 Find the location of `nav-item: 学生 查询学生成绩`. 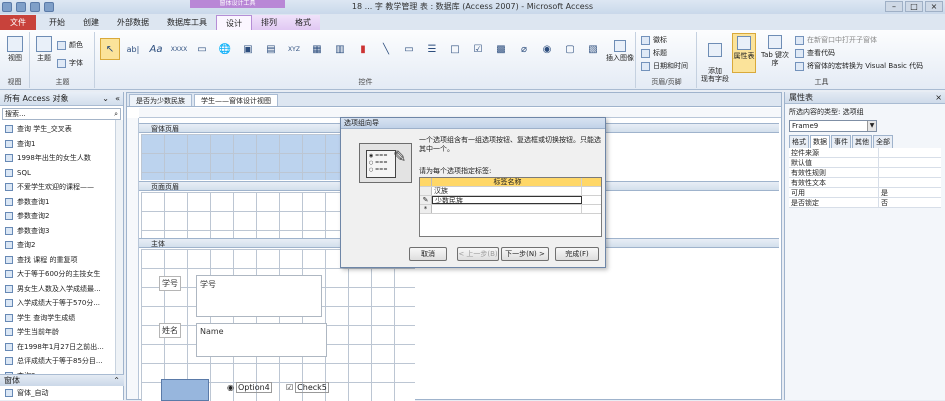

nav-item: 学生 查询学生成绩 is located at coordinates (61, 318).